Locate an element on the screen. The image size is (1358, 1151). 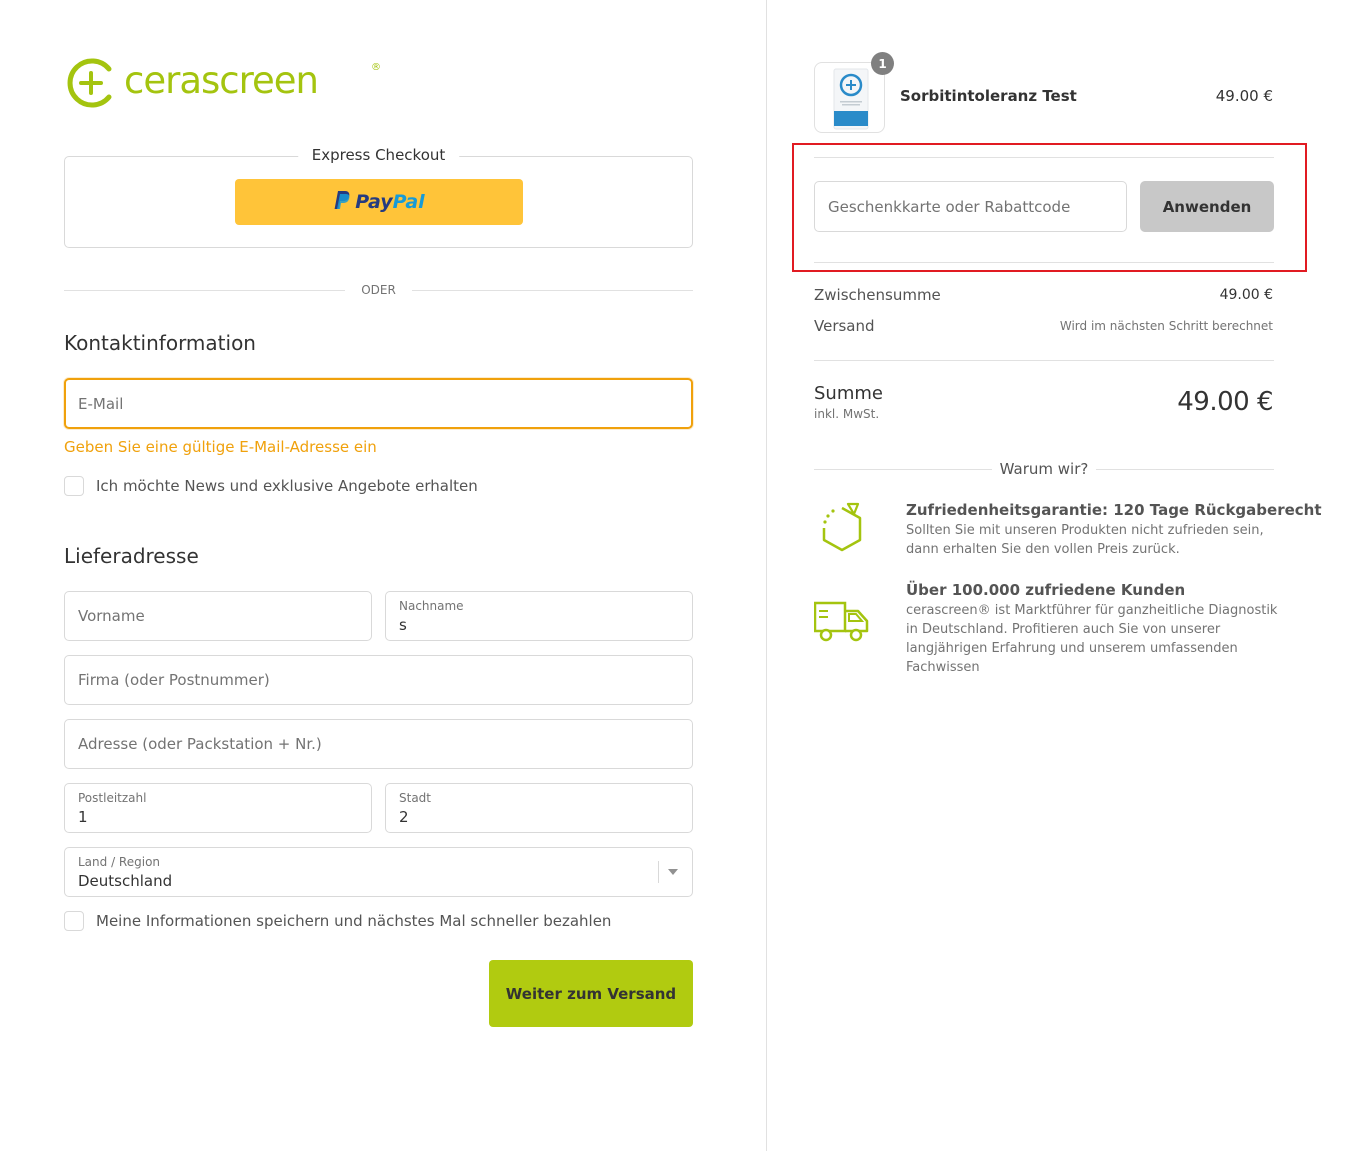
benefit-title: Über 100.000 zufriedene Kunden is located at coordinates (1046, 590).